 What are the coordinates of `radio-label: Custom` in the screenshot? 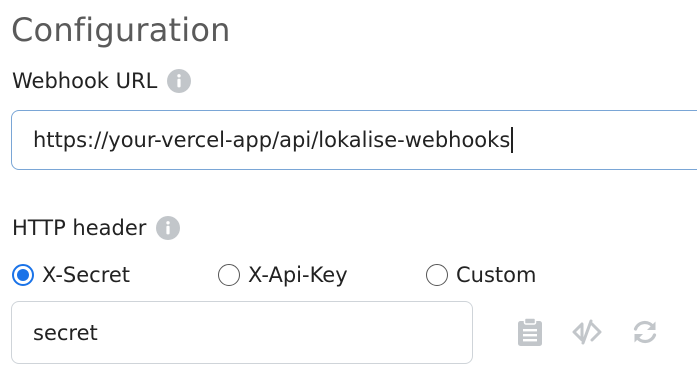 It's located at (496, 275).